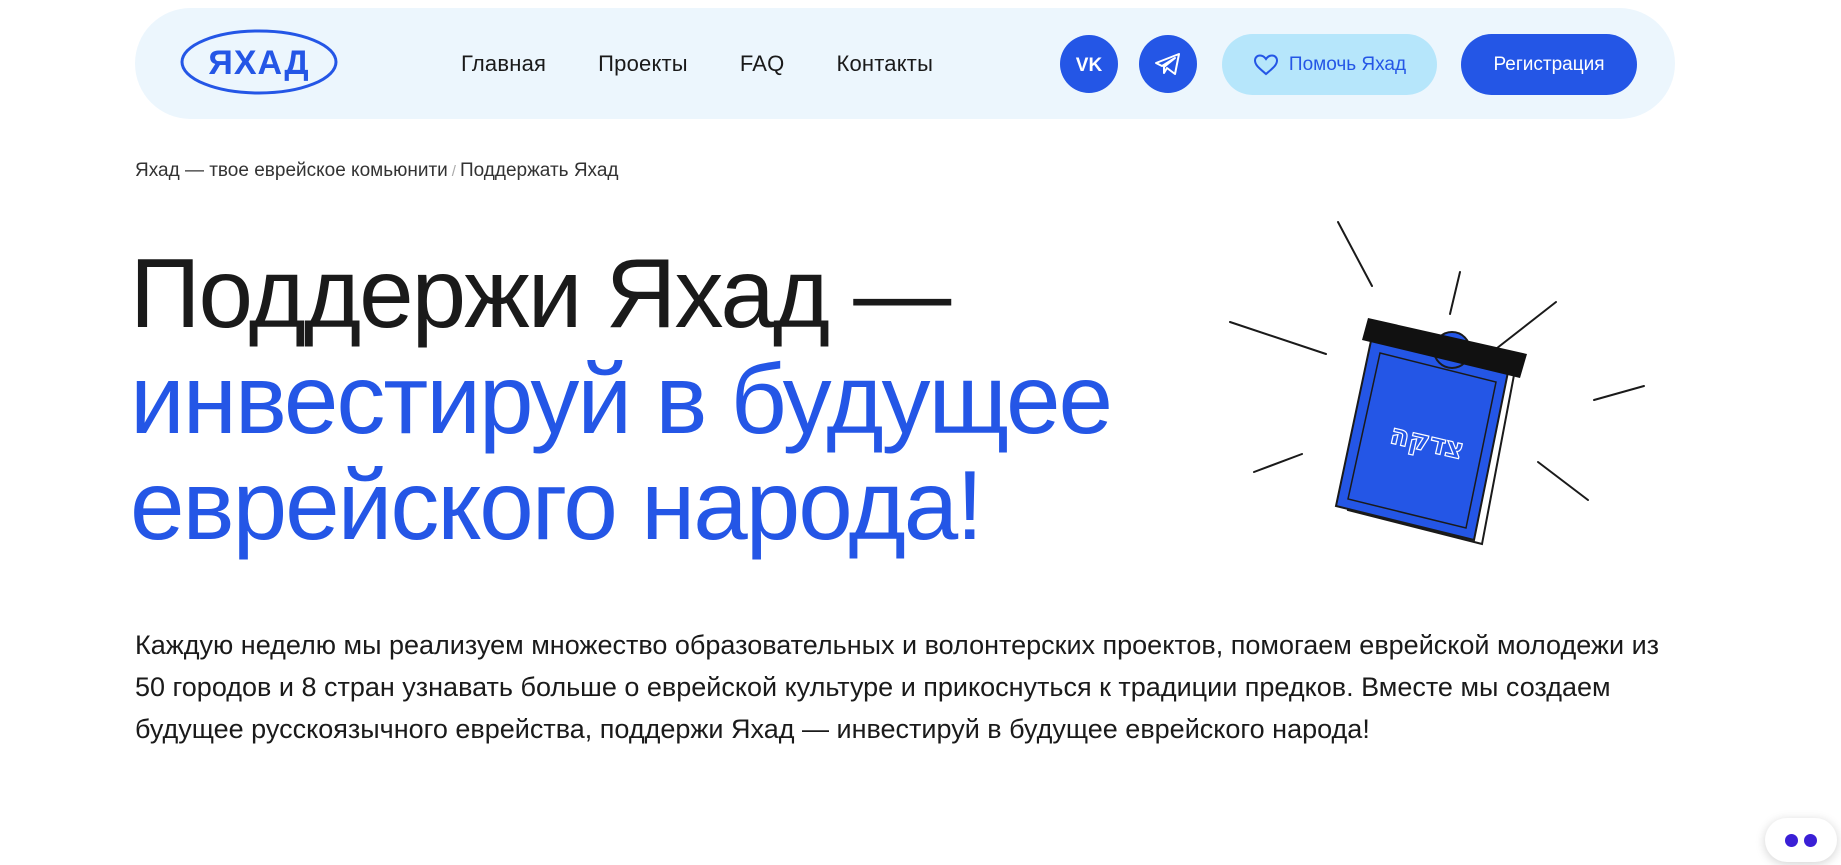 This screenshot has height=865, width=1841. I want to click on telegram-icon, so click(1167, 64).